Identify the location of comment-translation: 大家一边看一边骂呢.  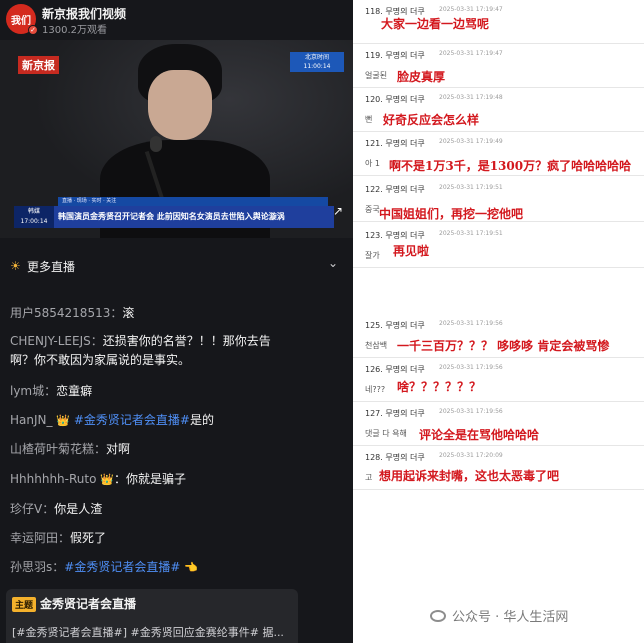
(435, 24).